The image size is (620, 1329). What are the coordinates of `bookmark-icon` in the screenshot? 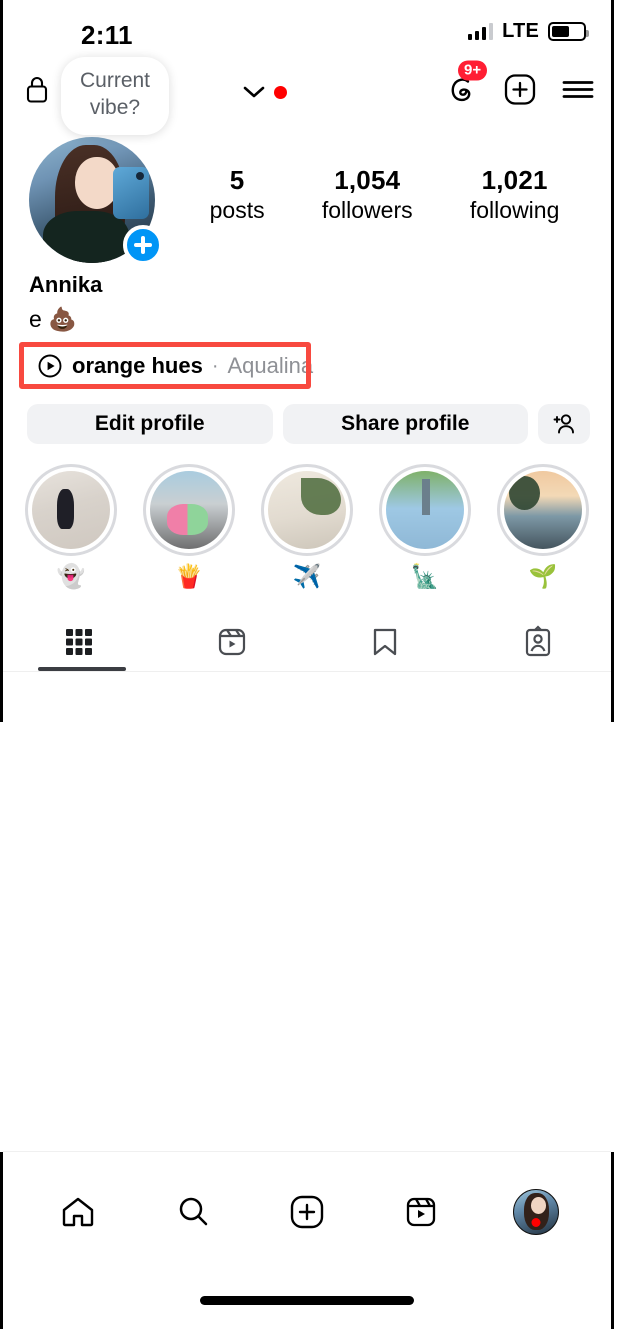 It's located at (385, 642).